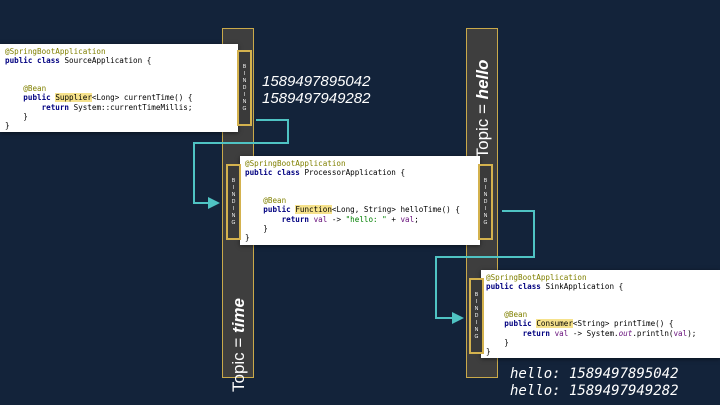  Describe the element at coordinates (131, 107) in the screenshot. I see `source-body: System::currentTimeMillis;` at that location.